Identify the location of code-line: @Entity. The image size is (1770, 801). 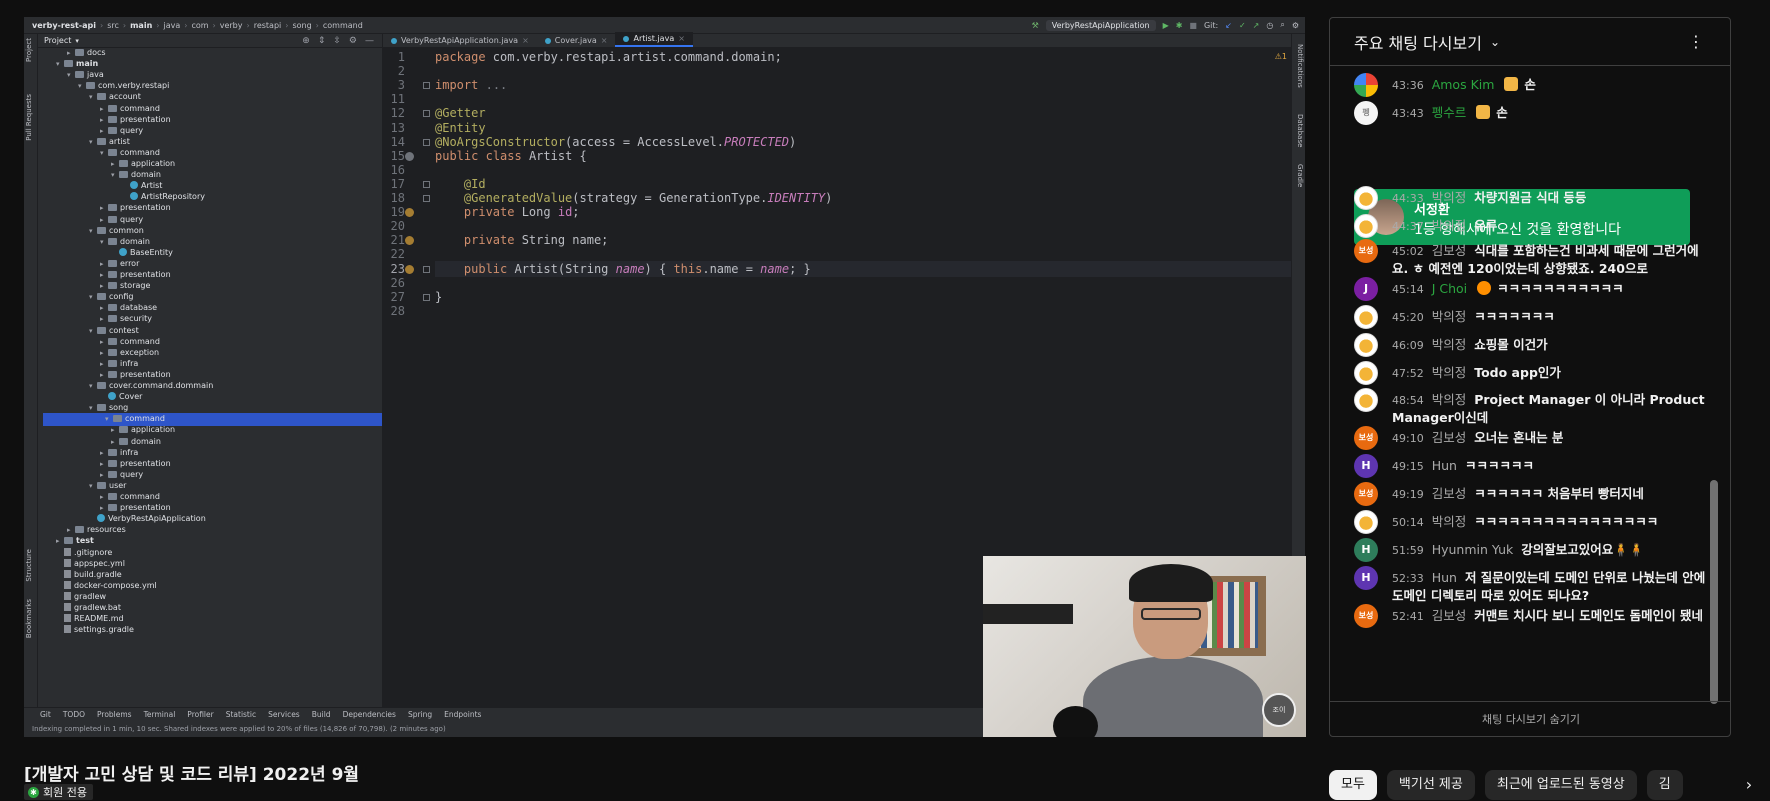
(460, 128).